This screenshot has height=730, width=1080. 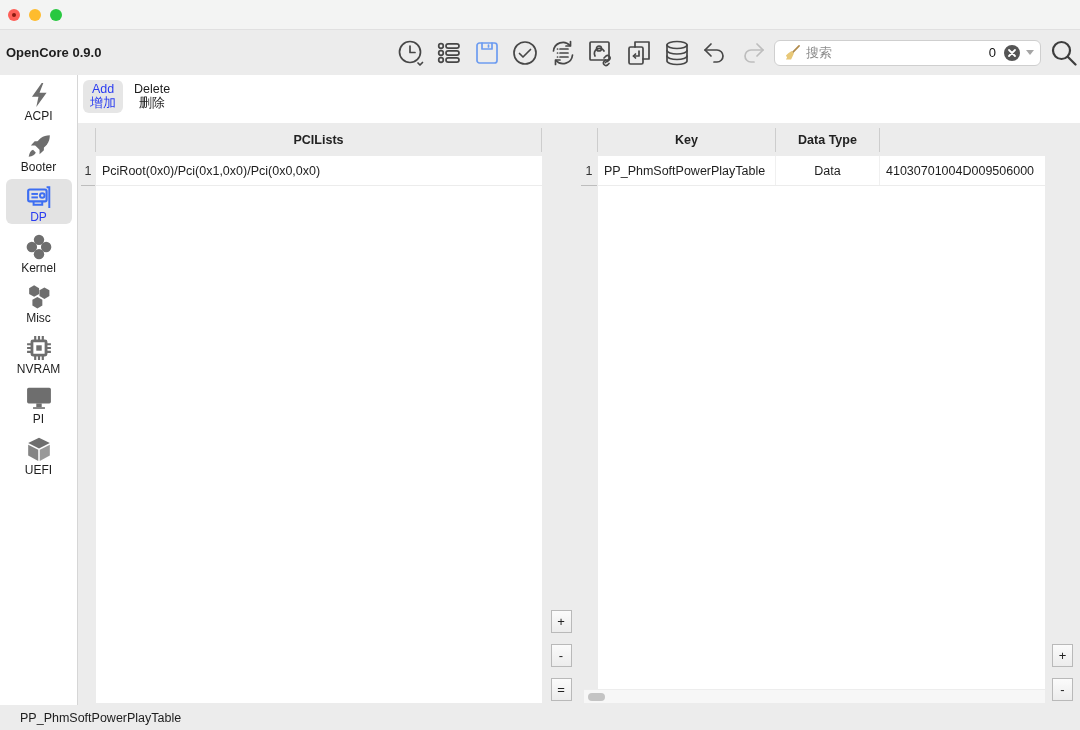 I want to click on sidebar-item: Misc, so click(x=38, y=302).